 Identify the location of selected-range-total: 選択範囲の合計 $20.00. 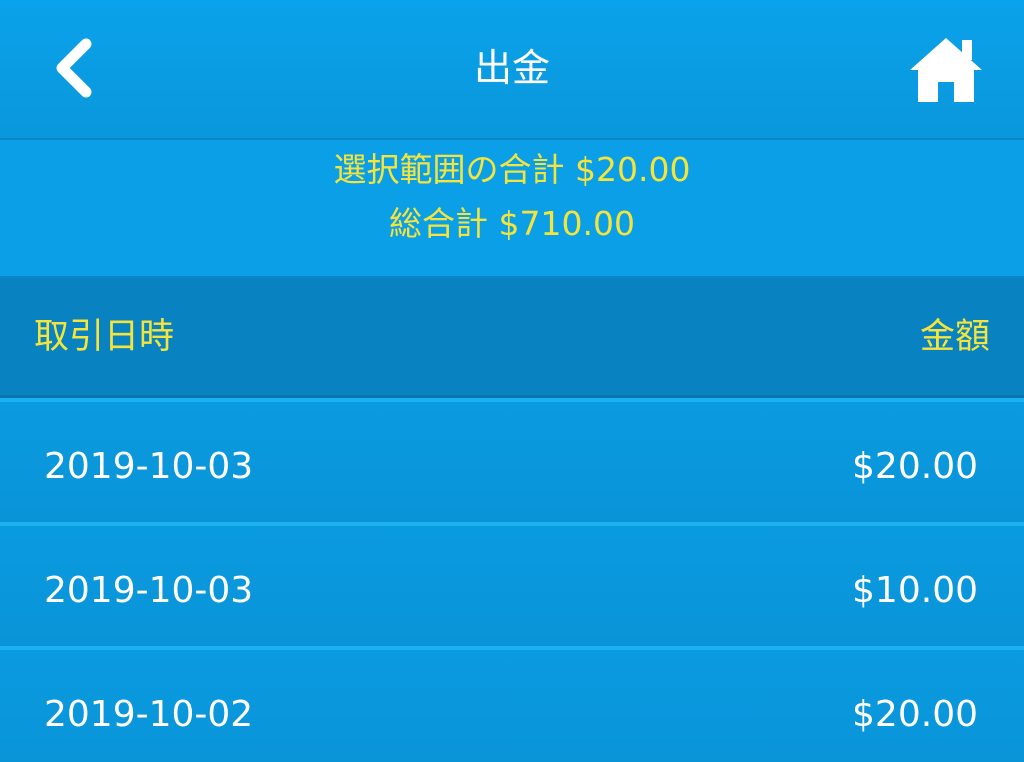
(512, 169).